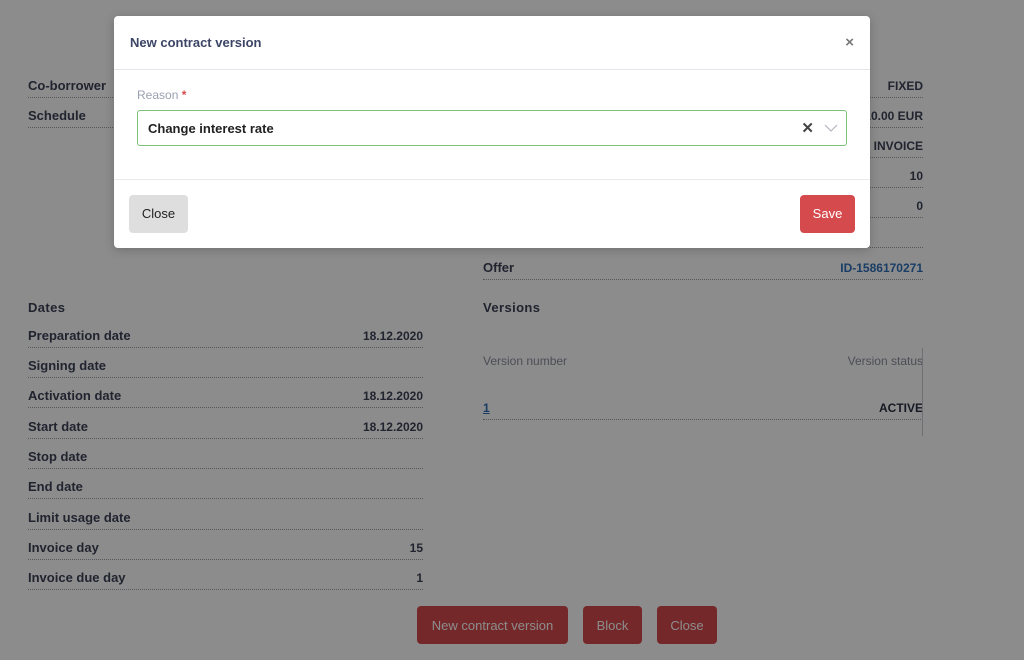 The image size is (1024, 660). What do you see at coordinates (807, 128) in the screenshot?
I see `clear-icon: ✕` at bounding box center [807, 128].